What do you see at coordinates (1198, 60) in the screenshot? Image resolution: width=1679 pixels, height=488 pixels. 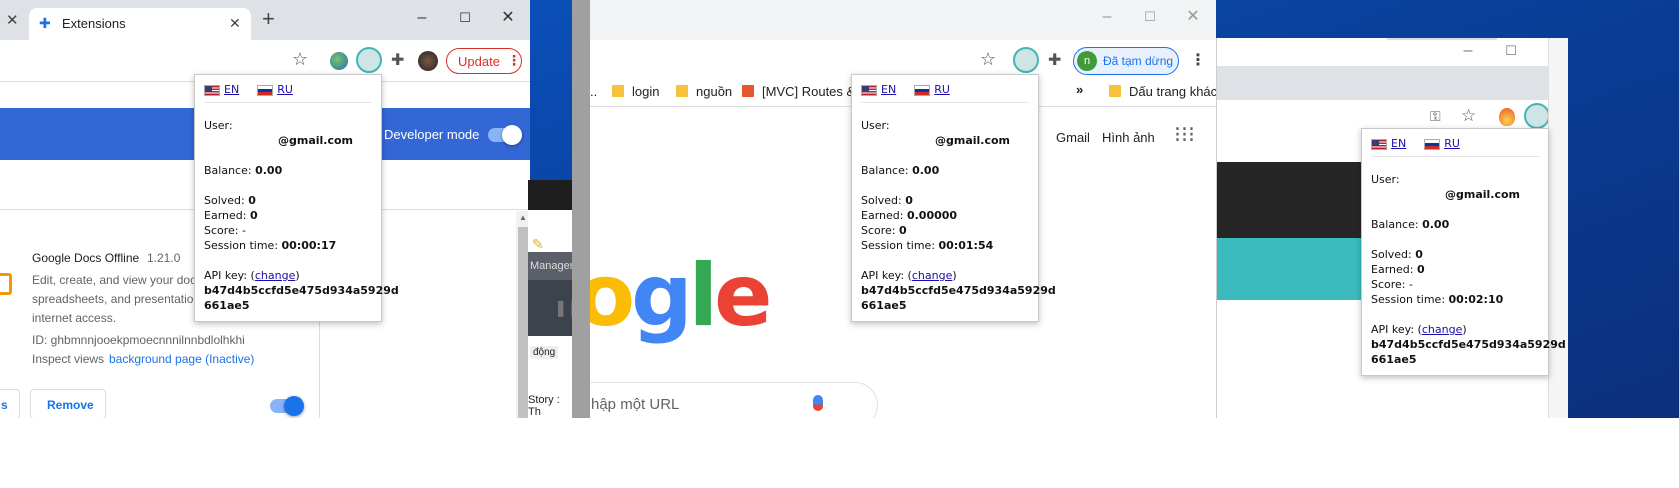 I see `more-icon: ⋮` at bounding box center [1198, 60].